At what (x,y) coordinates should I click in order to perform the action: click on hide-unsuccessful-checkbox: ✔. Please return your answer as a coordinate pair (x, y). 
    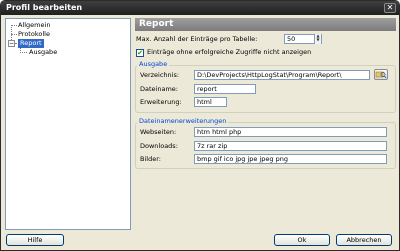
    Looking at the image, I should click on (140, 53).